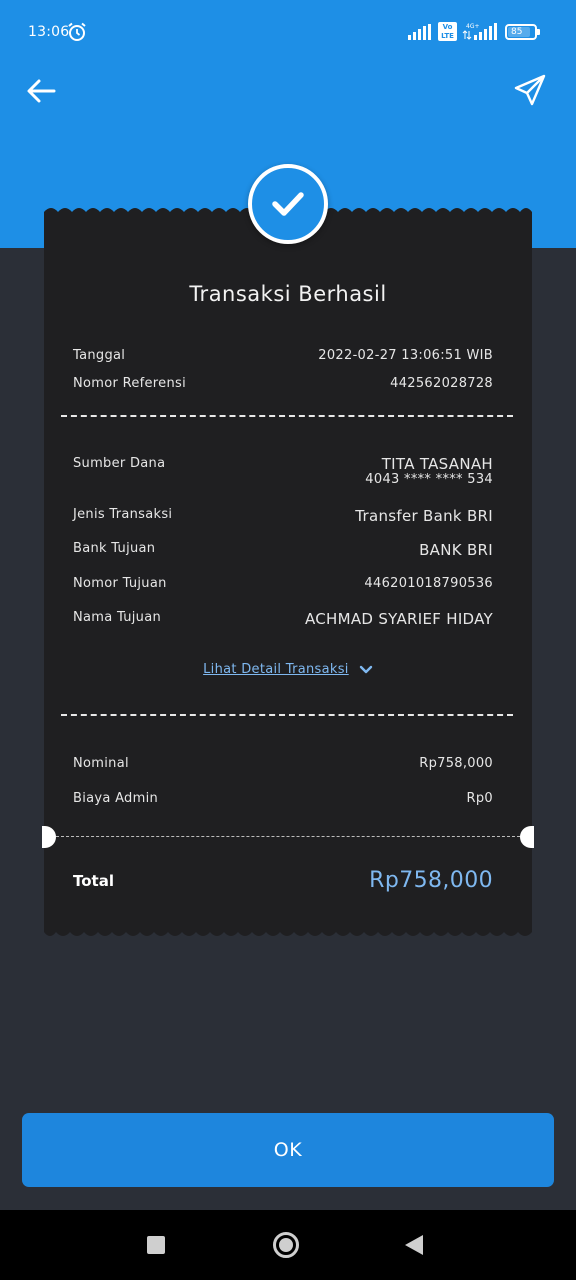 This screenshot has width=576, height=1280. I want to click on battery-icon: 85, so click(522, 32).